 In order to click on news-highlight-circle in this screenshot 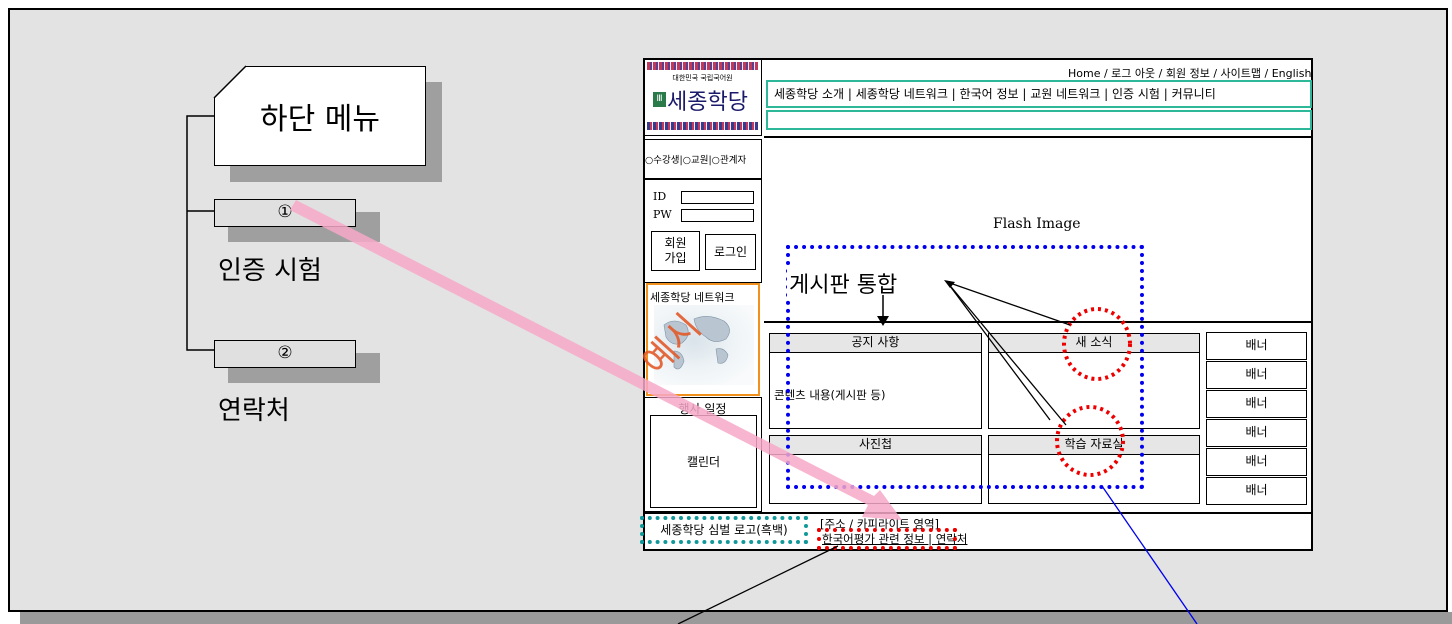, I will do `click(1097, 344)`.